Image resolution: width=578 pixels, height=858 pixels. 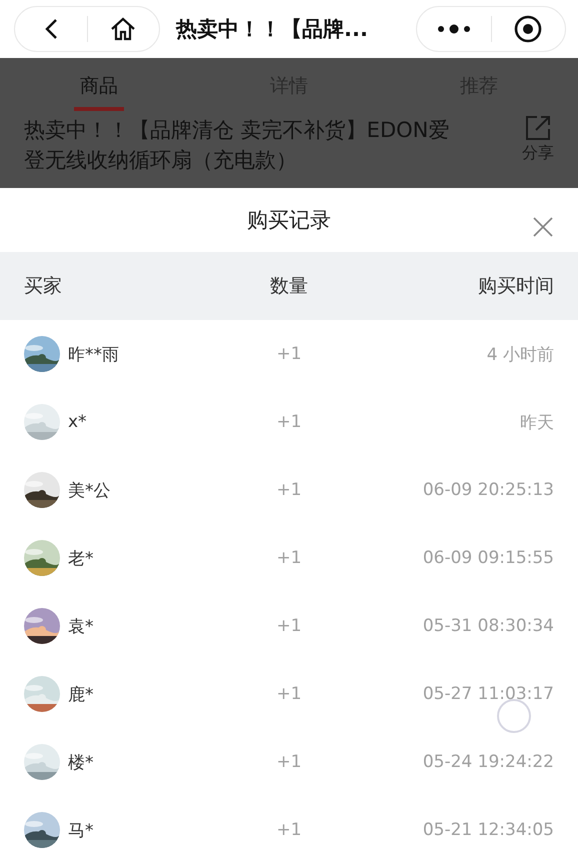 I want to click on buyer-name: 美*公, so click(x=89, y=491).